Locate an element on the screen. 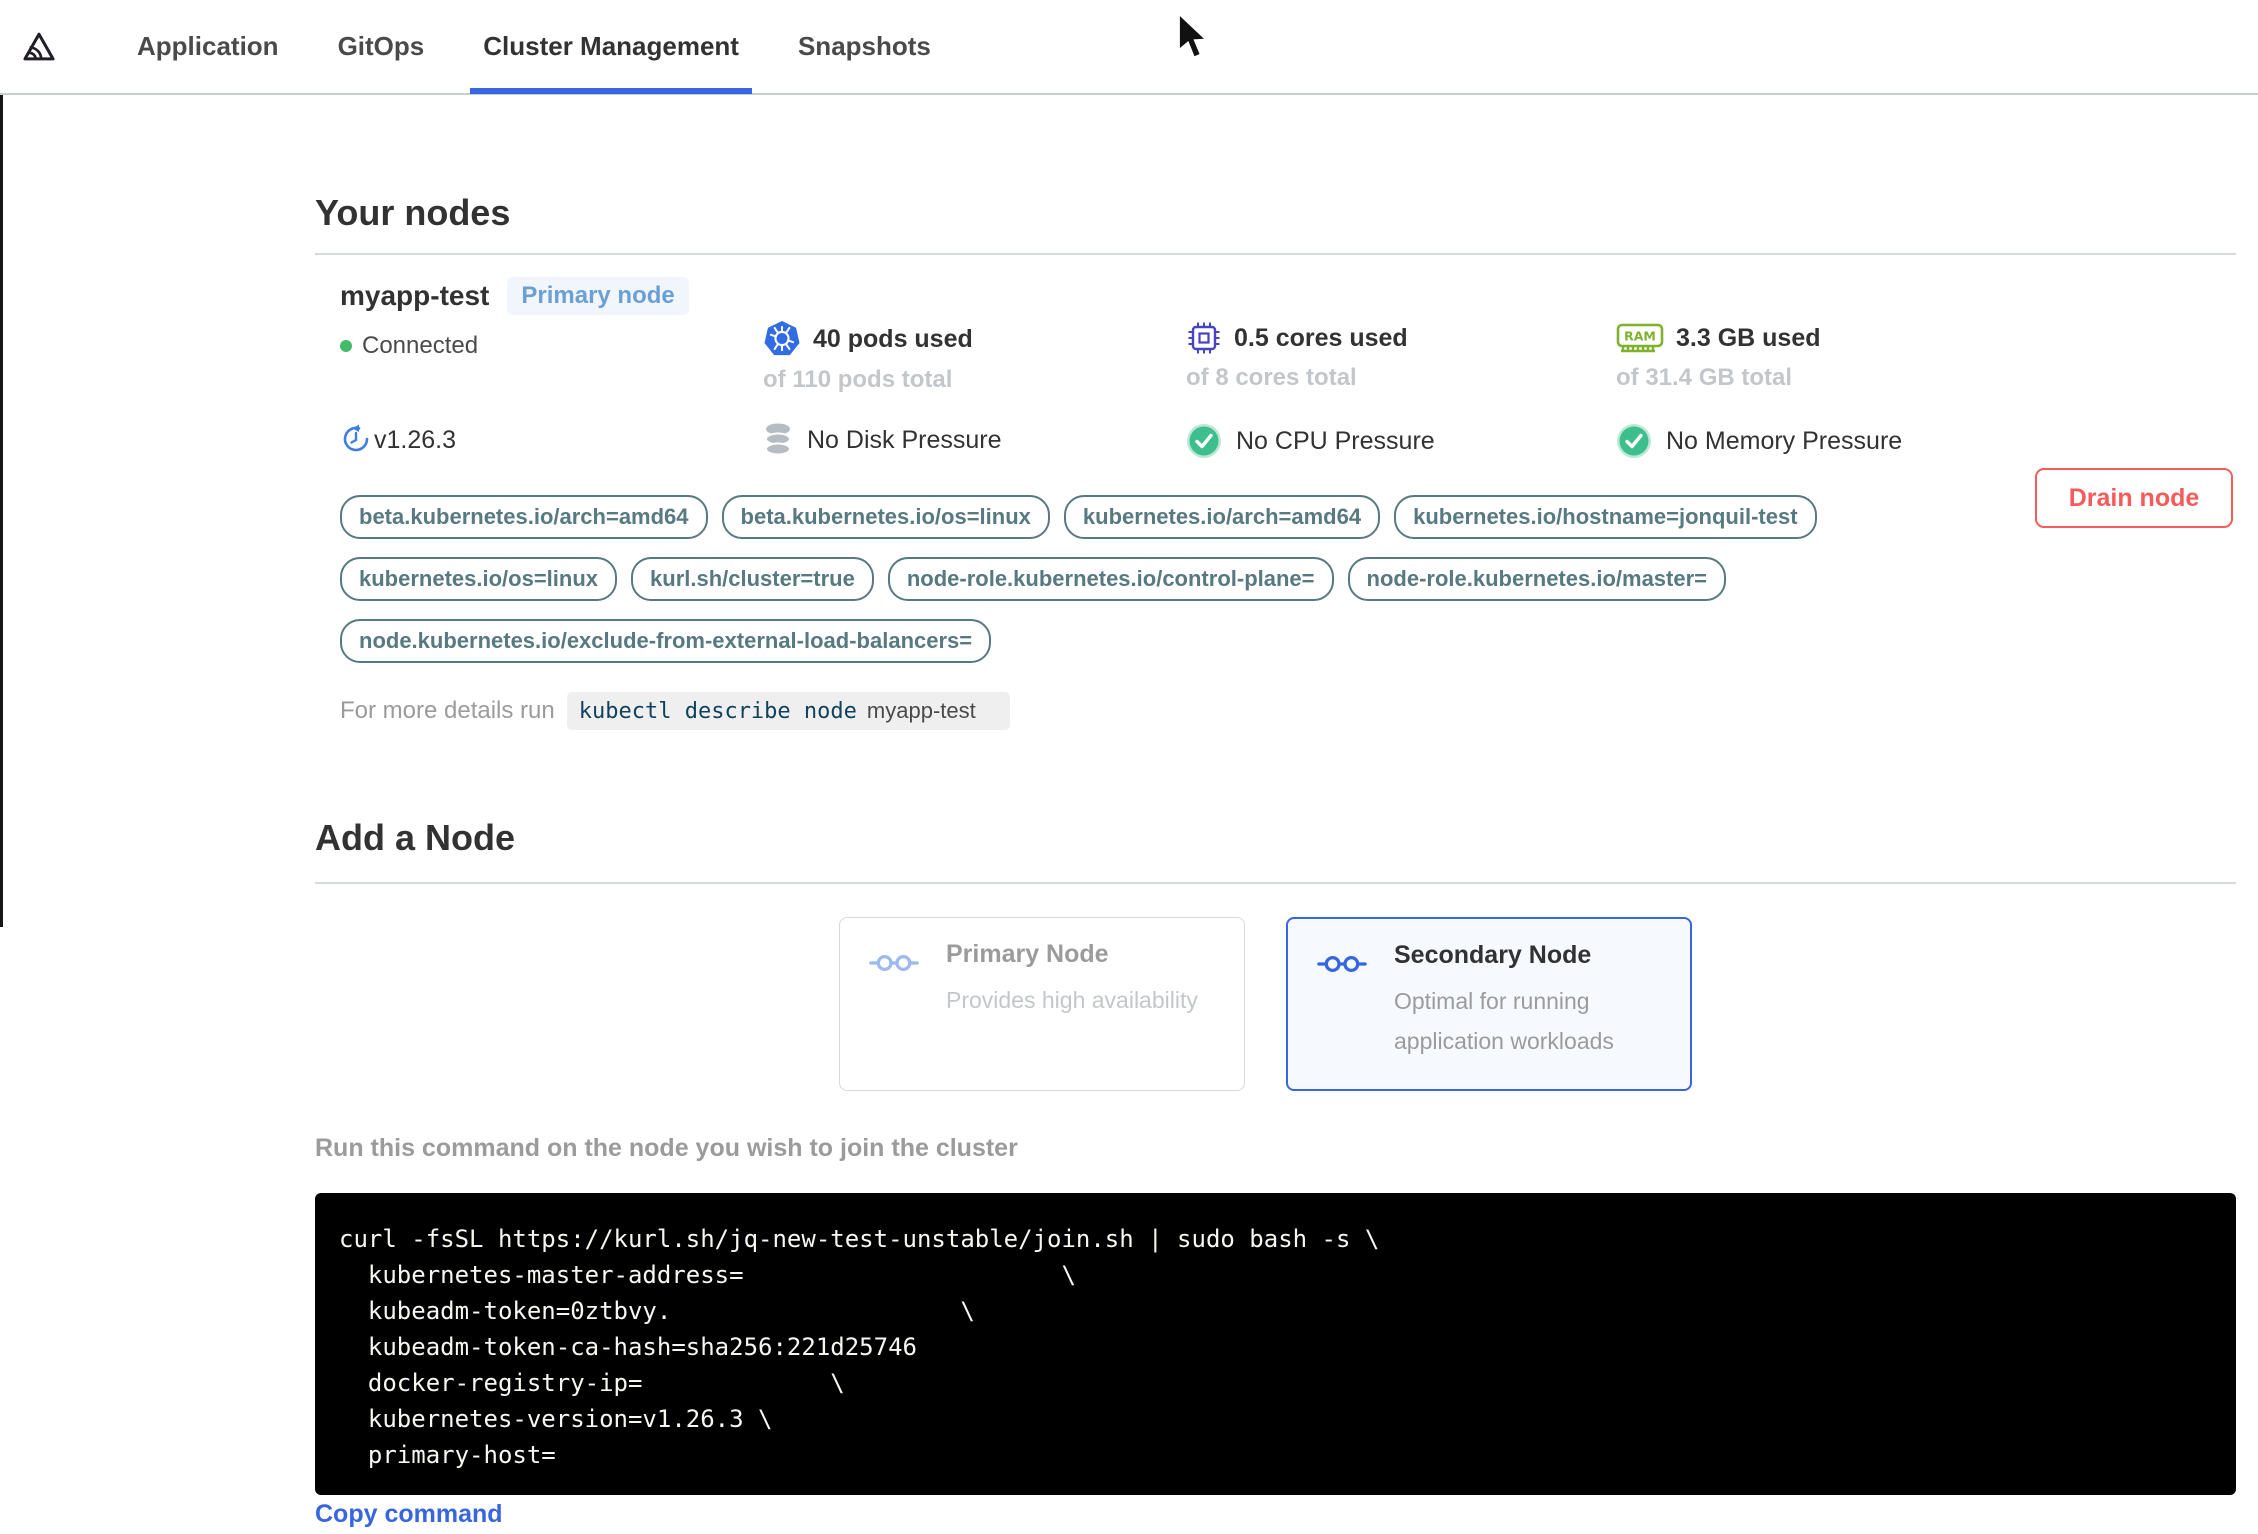 The width and height of the screenshot is (2258, 1534). ram-stat: RAM 3.3 GB used of 31.4 GB total is located at coordinates (1718, 356).